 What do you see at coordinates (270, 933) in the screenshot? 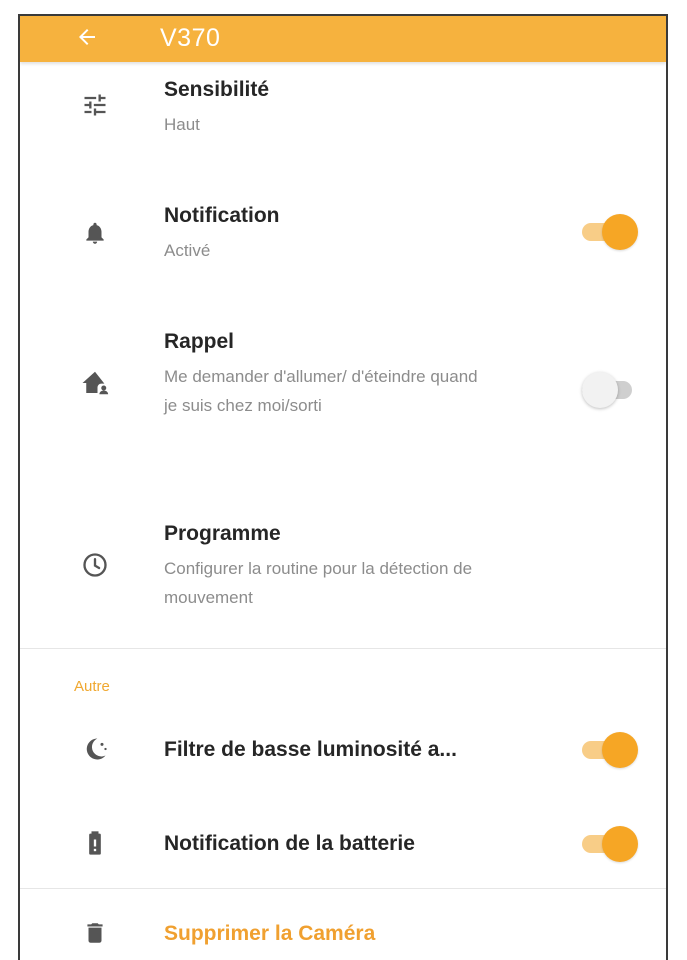
I see `delete-camera-label: Supprimer la Caméra` at bounding box center [270, 933].